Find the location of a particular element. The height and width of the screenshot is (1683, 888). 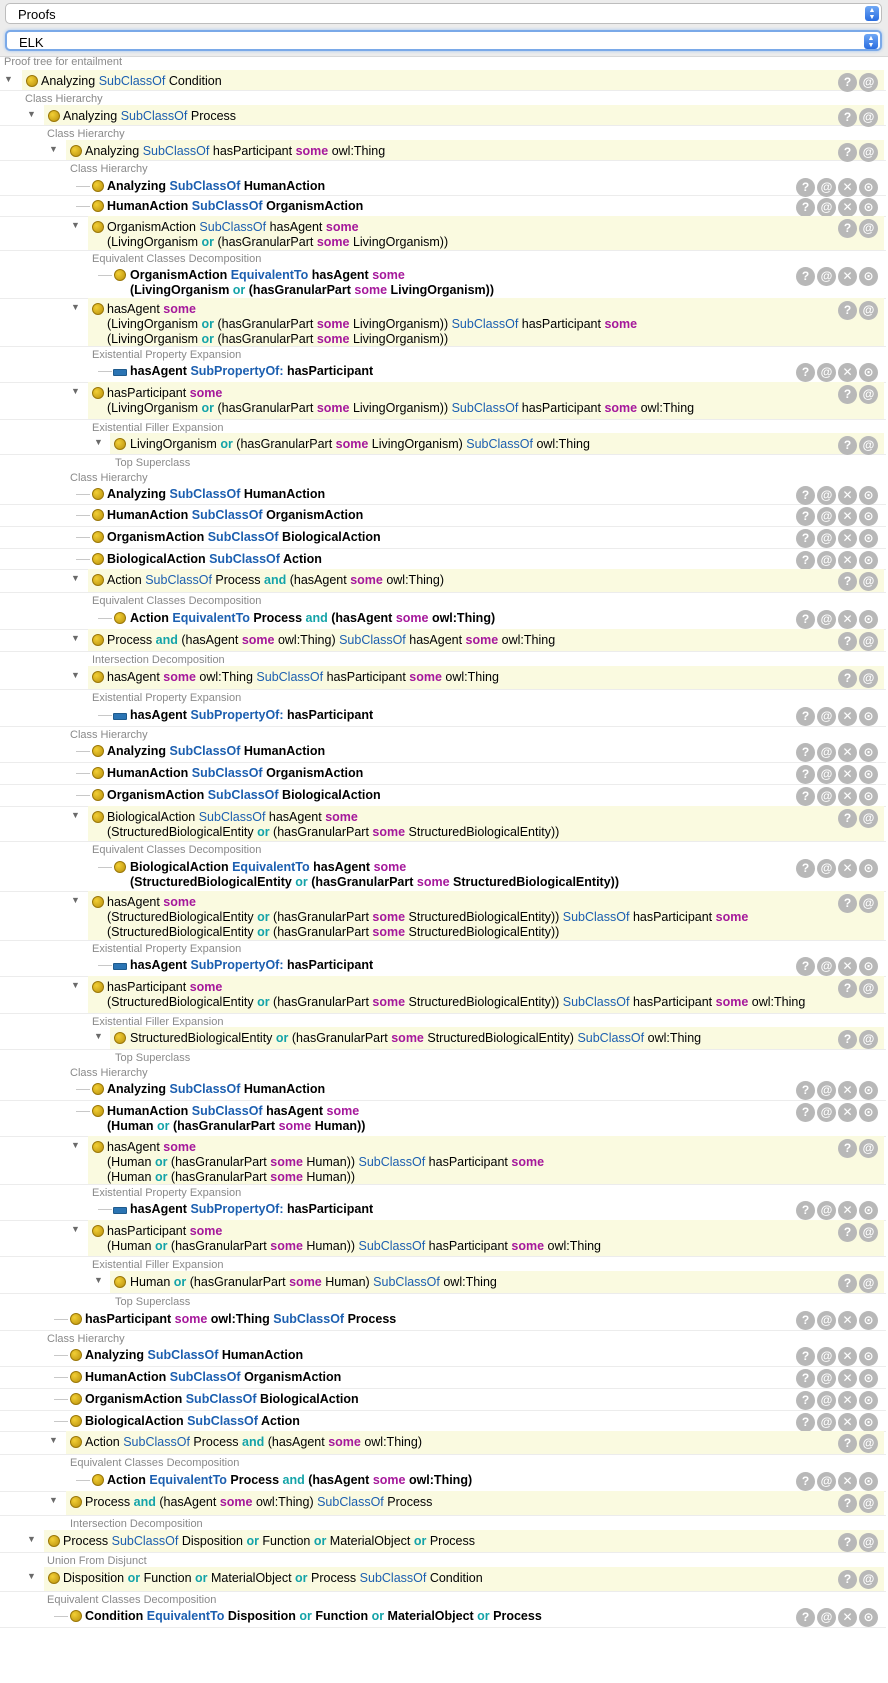

view-selector: Proofs ▲ ▼ is located at coordinates (443, 13).